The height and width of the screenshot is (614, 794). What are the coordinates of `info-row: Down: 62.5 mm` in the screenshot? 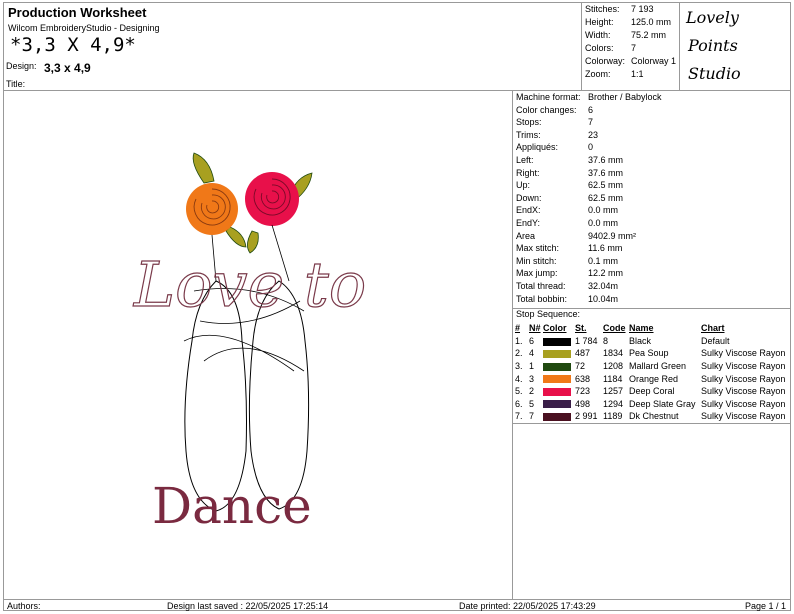 It's located at (570, 197).